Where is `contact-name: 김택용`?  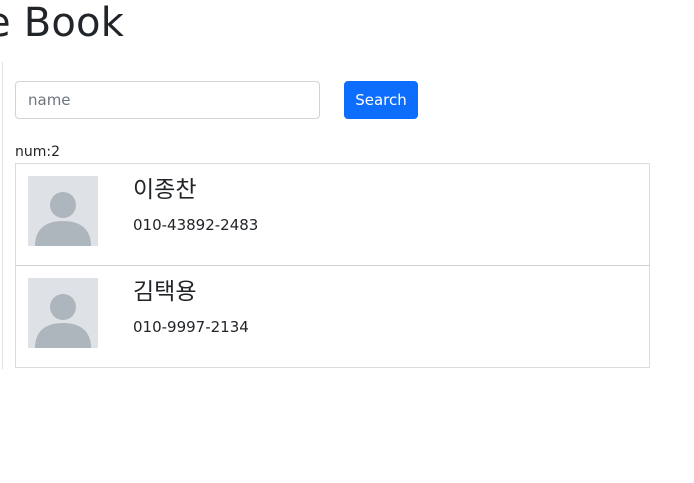
contact-name: 김택용 is located at coordinates (165, 292).